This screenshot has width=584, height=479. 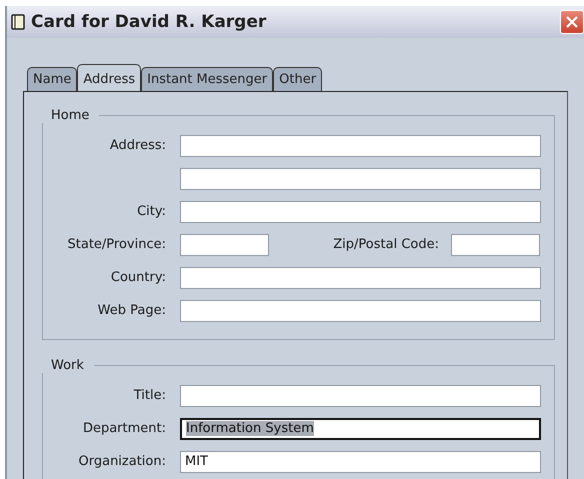 What do you see at coordinates (297, 79) in the screenshot?
I see `tab: Other` at bounding box center [297, 79].